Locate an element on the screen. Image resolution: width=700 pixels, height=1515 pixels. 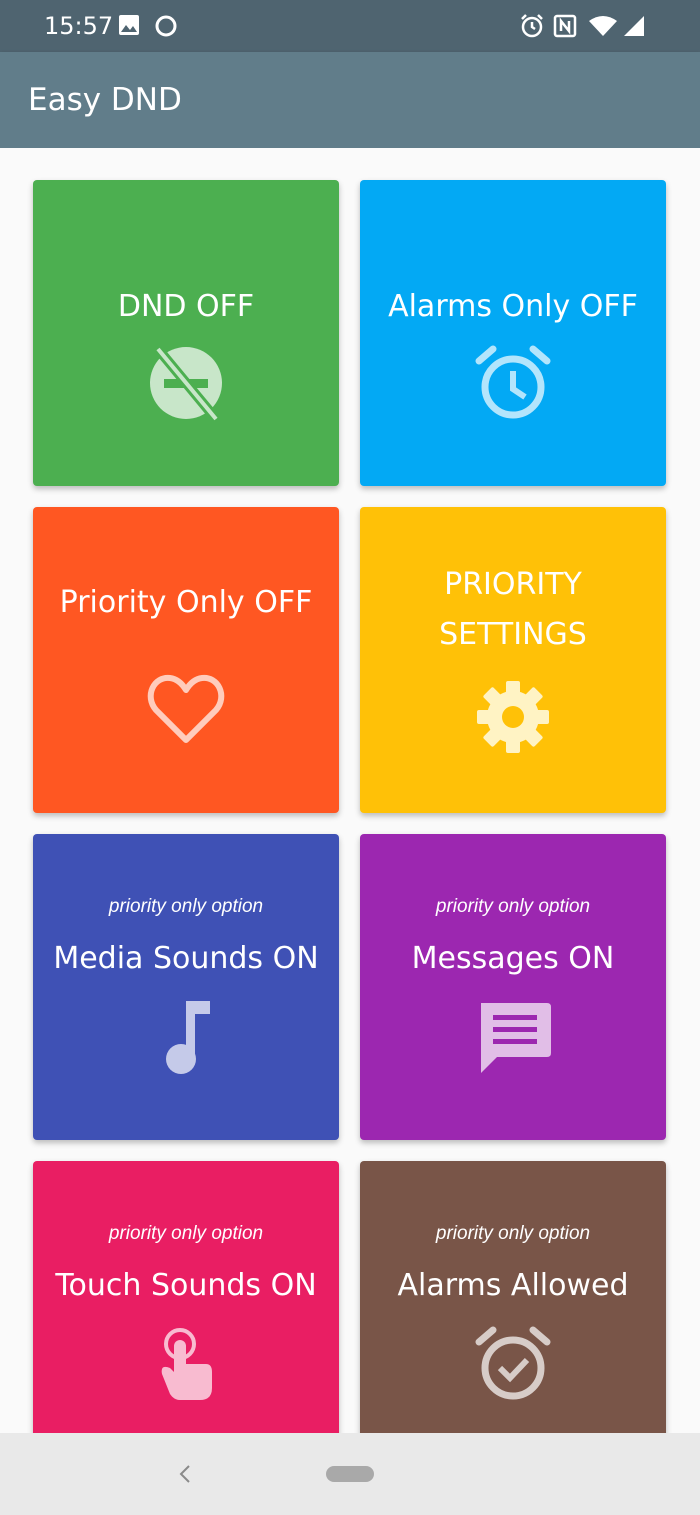
tile-label: Messages ON is located at coordinates (513, 958).